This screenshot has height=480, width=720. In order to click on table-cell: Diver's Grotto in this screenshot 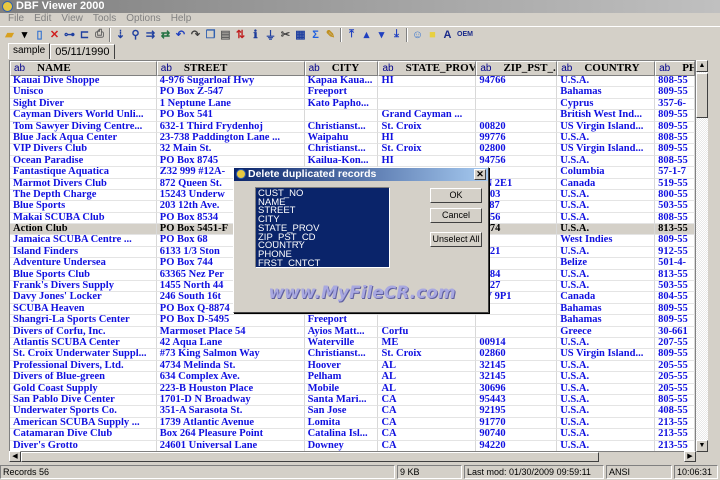, I will do `click(83, 445)`.